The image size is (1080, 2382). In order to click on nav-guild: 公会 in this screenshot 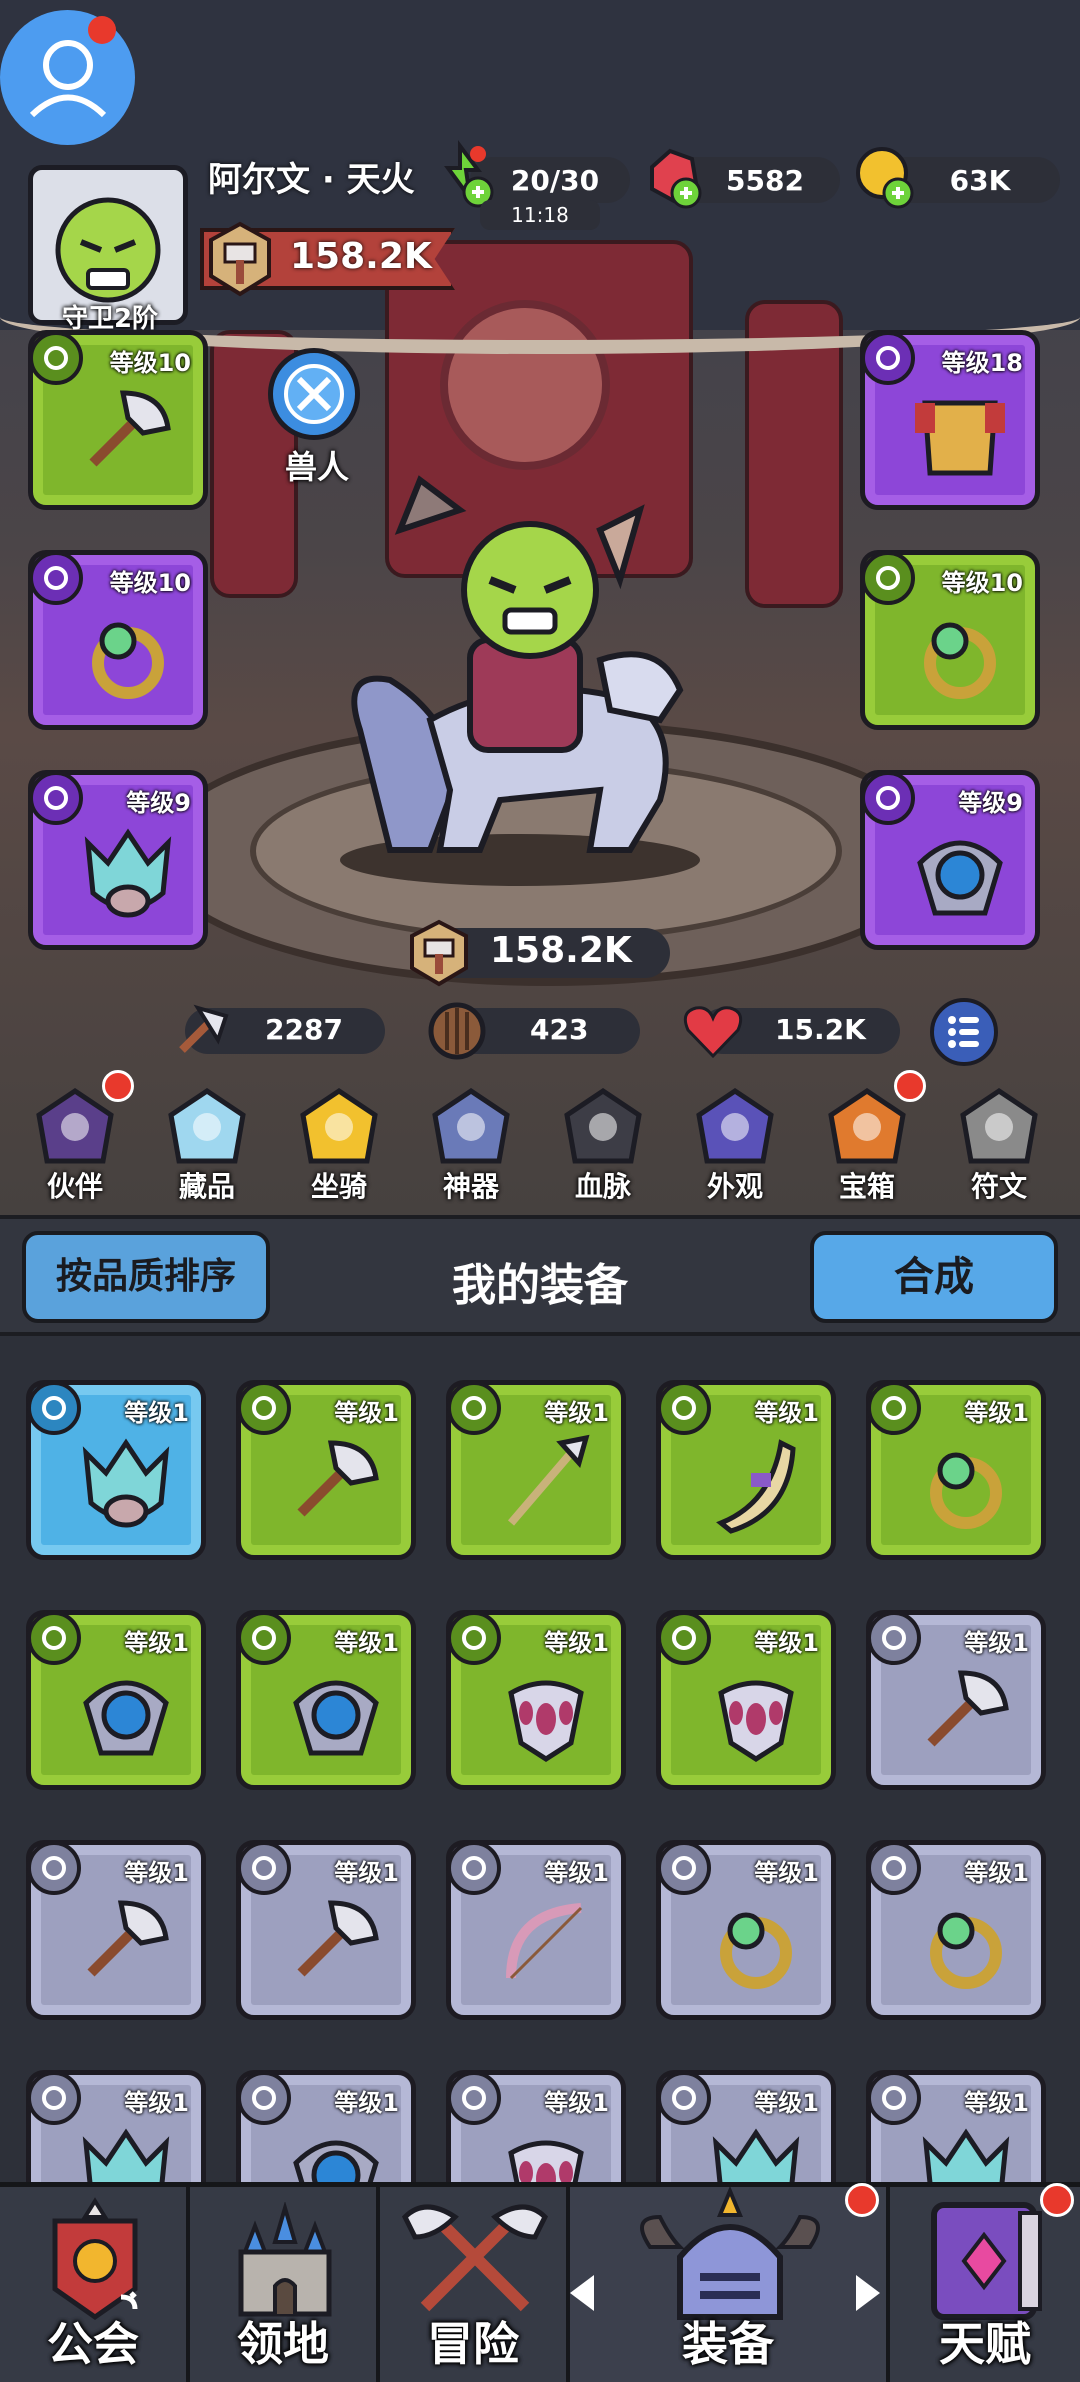, I will do `click(95, 2284)`.